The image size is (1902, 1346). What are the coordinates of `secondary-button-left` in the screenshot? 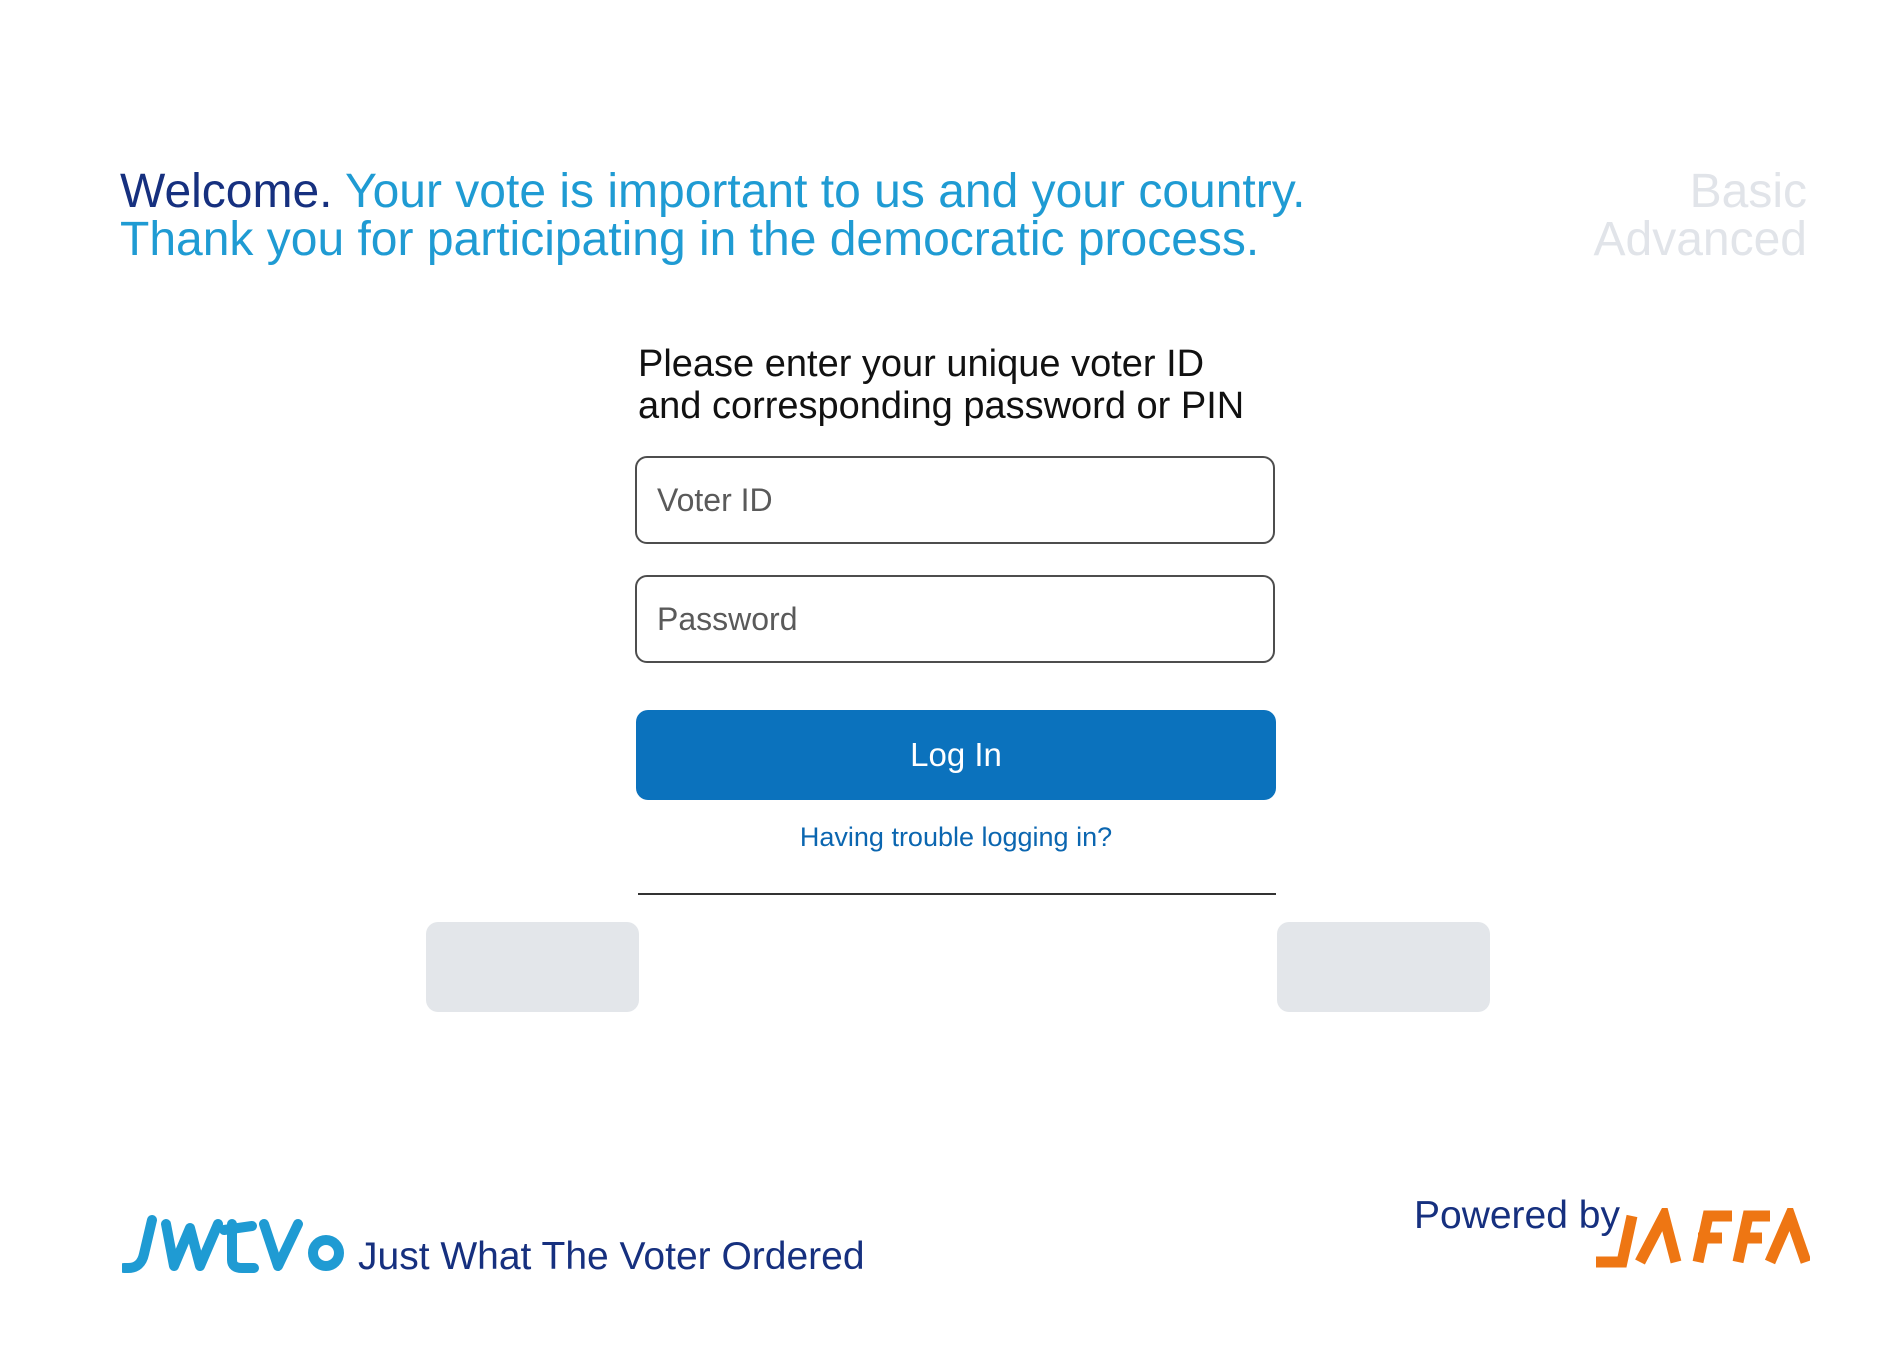 It's located at (532, 967).